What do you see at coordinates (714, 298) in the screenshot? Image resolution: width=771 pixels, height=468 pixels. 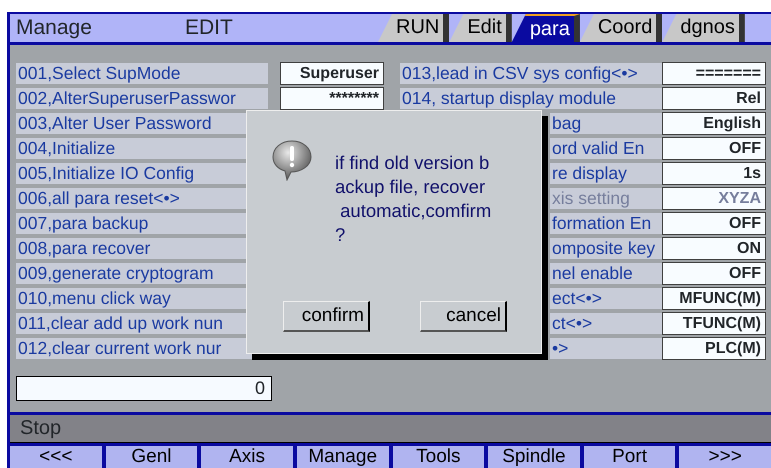 I see `parameter-value: MFUNC(M)` at bounding box center [714, 298].